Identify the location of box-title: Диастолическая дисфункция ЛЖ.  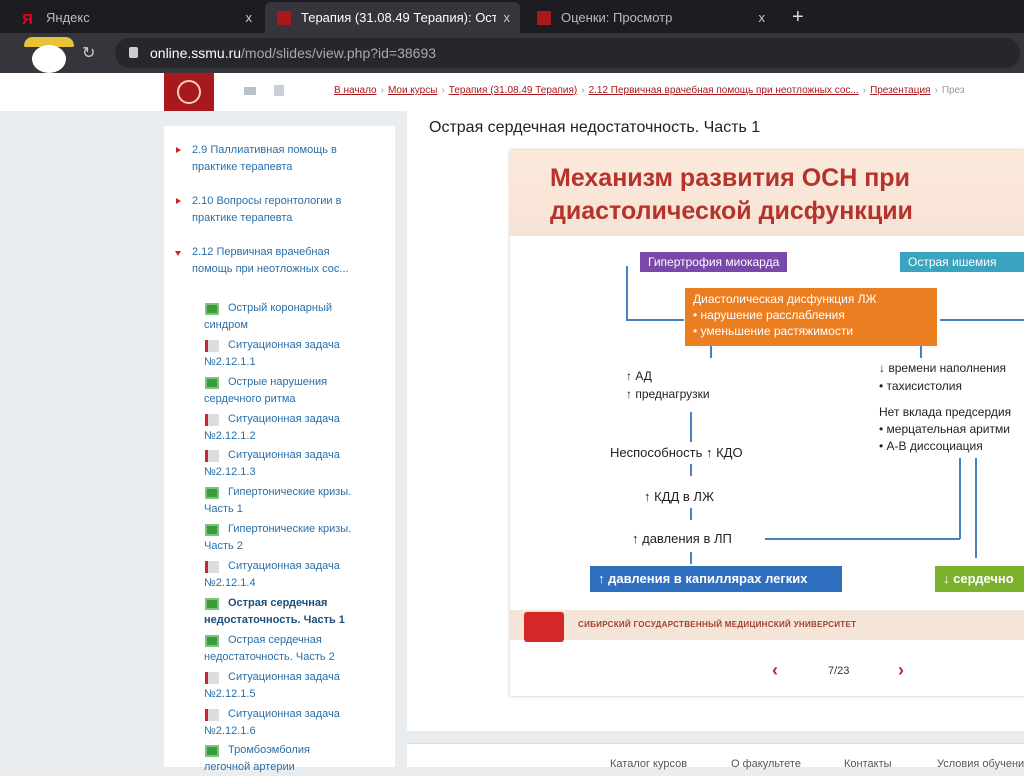
(785, 299).